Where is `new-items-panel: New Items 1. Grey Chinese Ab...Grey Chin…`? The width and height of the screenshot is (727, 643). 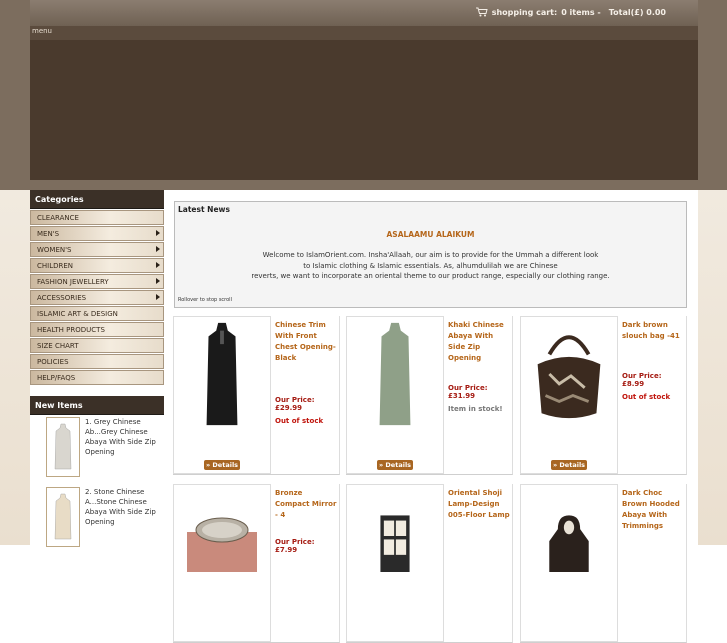 new-items-panel: New Items 1. Grey Chinese Ab...Grey Chin… is located at coordinates (97, 475).